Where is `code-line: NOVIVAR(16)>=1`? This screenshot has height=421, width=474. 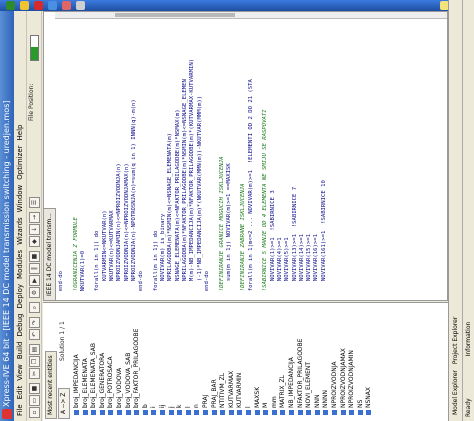 code-line: NOVIVAR(16)>=1 is located at coordinates (316, 178).